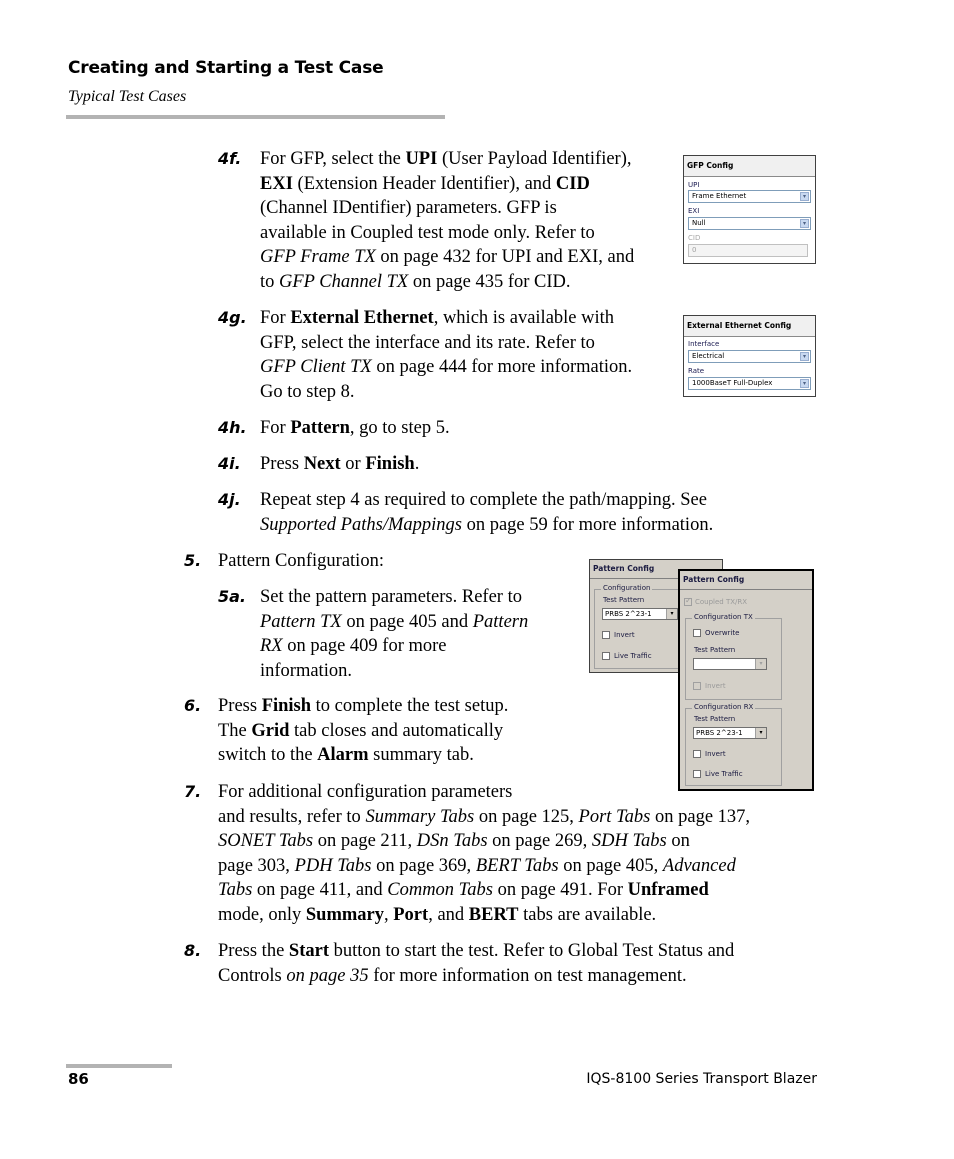 The height and width of the screenshot is (1159, 954). I want to click on text: (User Payload Identifier),, so click(534, 159).